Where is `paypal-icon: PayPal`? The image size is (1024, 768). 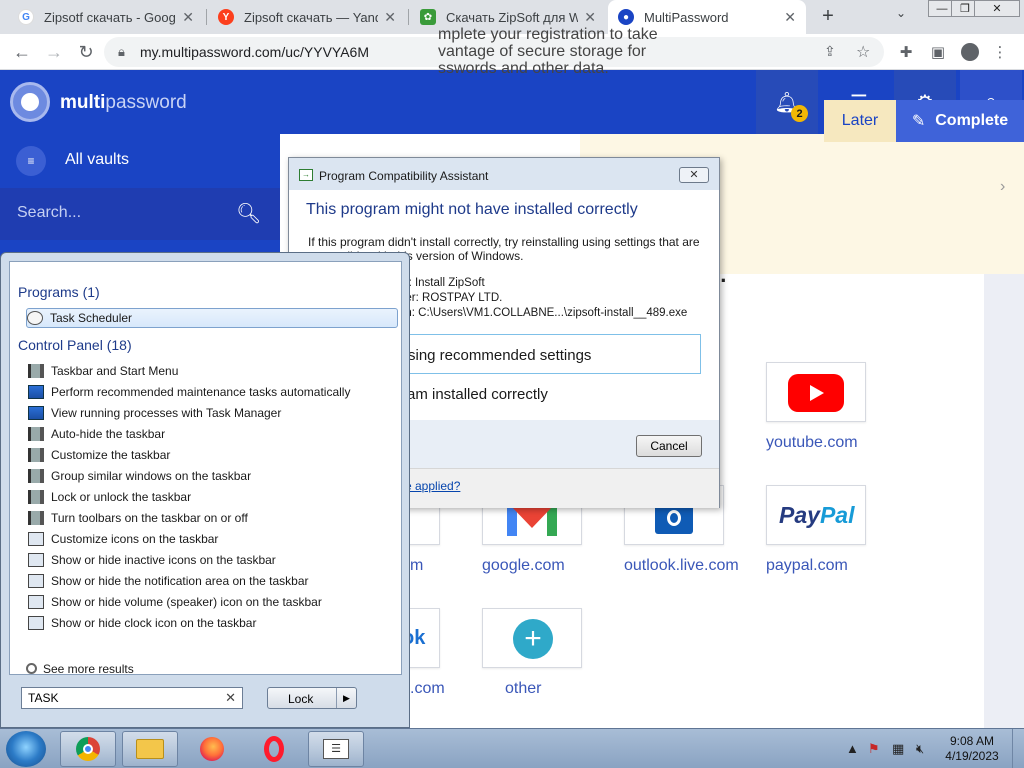 paypal-icon: PayPal is located at coordinates (817, 515).